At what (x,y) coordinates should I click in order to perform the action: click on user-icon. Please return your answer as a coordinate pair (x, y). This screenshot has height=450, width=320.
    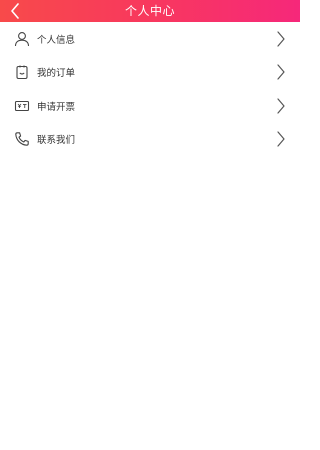
    Looking at the image, I should click on (22, 39).